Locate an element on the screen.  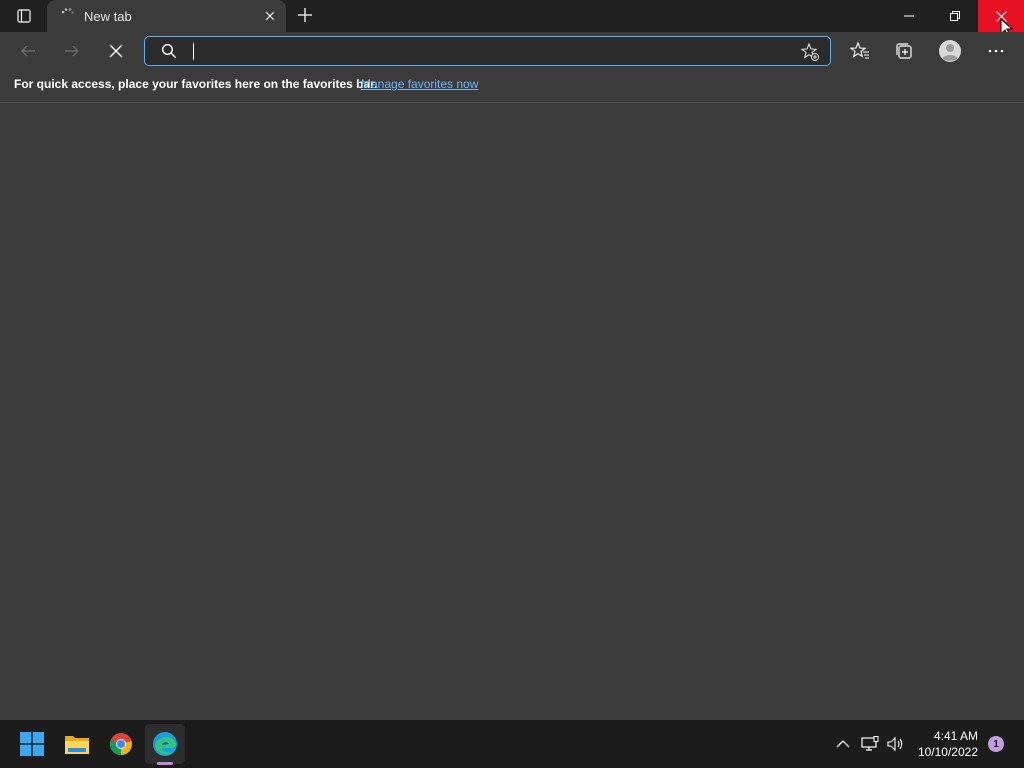
stop-button is located at coordinates (116, 51).